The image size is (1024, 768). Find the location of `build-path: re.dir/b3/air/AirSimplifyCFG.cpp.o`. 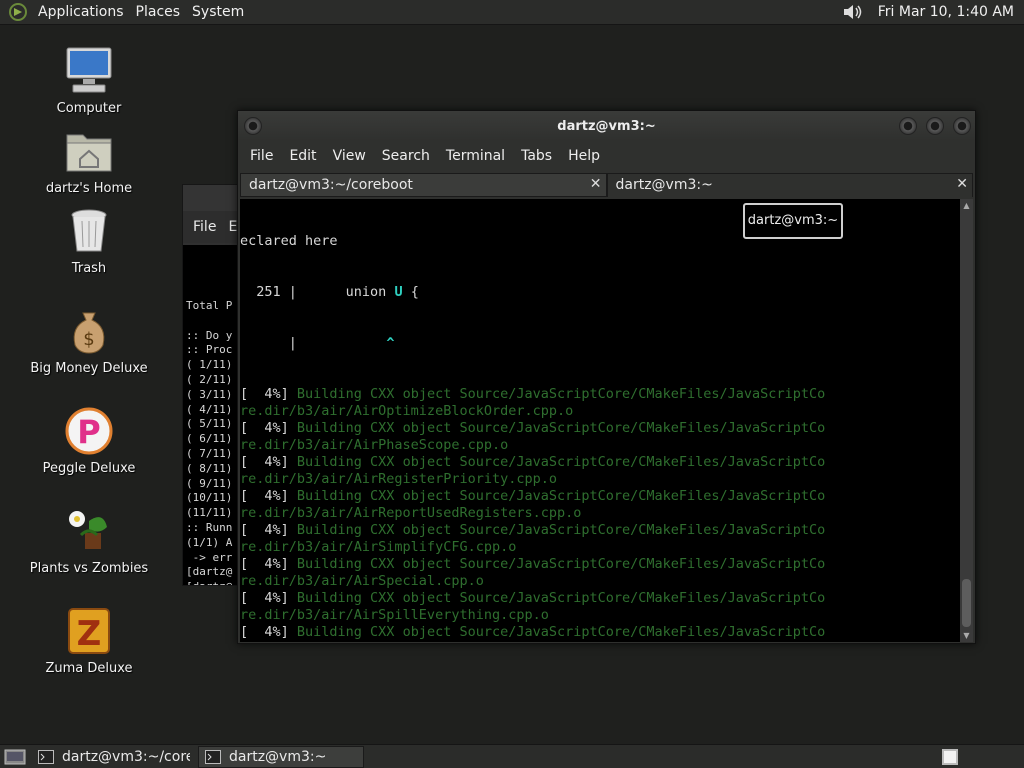

build-path: re.dir/b3/air/AirSimplifyCFG.cpp.o is located at coordinates (378, 547).